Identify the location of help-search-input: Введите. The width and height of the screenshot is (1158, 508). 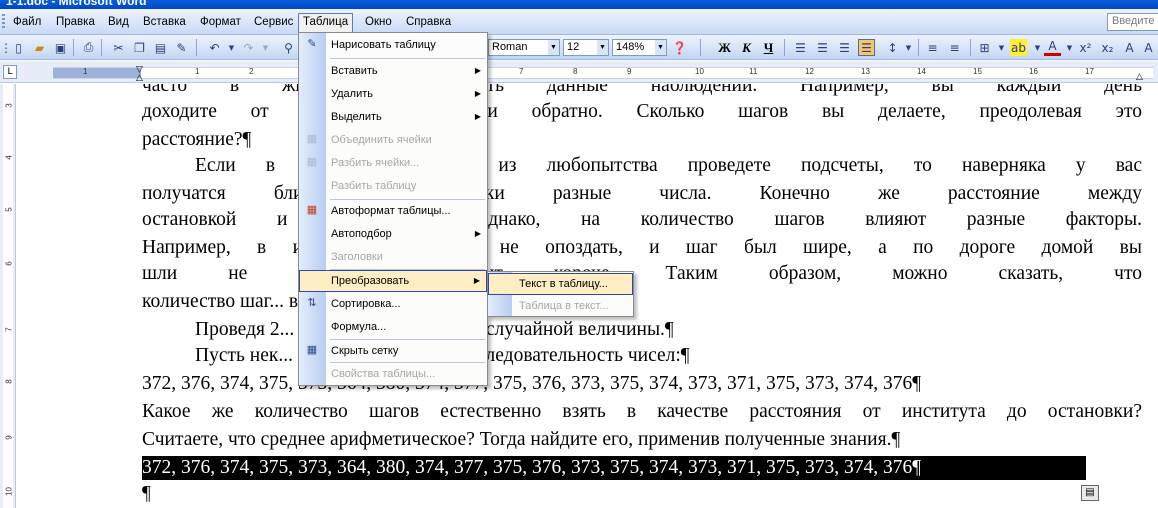
(1132, 22).